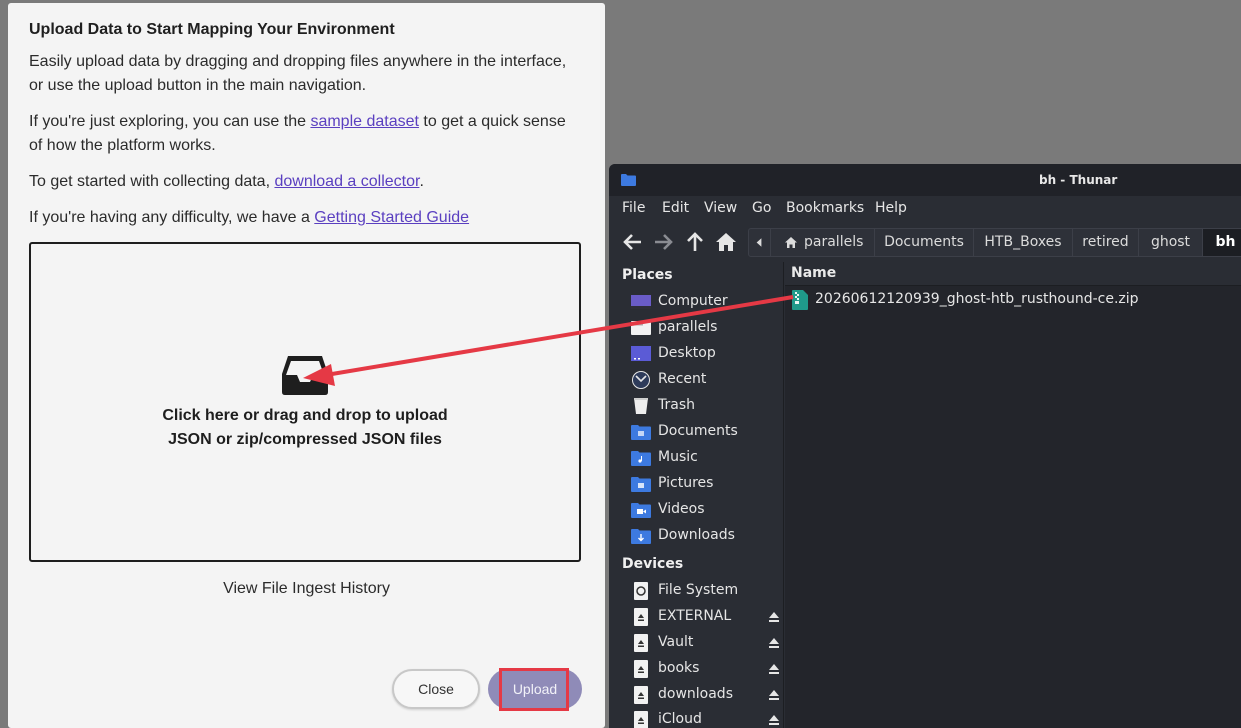 The image size is (1241, 728). I want to click on menu-bookmarks: Bookmarks, so click(825, 208).